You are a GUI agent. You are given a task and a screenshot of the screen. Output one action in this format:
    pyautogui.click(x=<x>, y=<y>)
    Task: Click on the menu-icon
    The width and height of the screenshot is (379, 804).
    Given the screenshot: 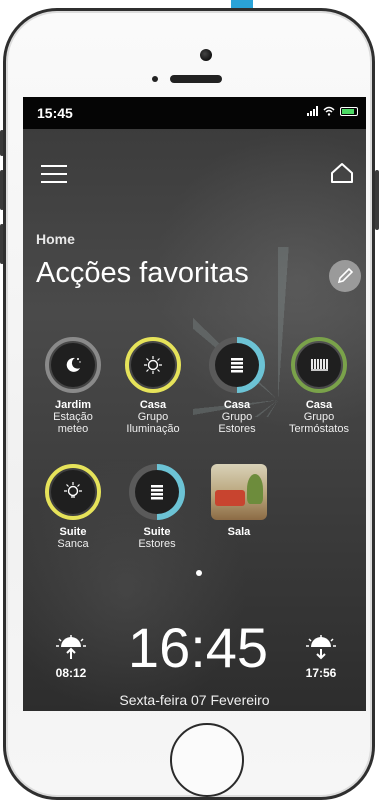 What is the action you would take?
    pyautogui.click(x=54, y=174)
    